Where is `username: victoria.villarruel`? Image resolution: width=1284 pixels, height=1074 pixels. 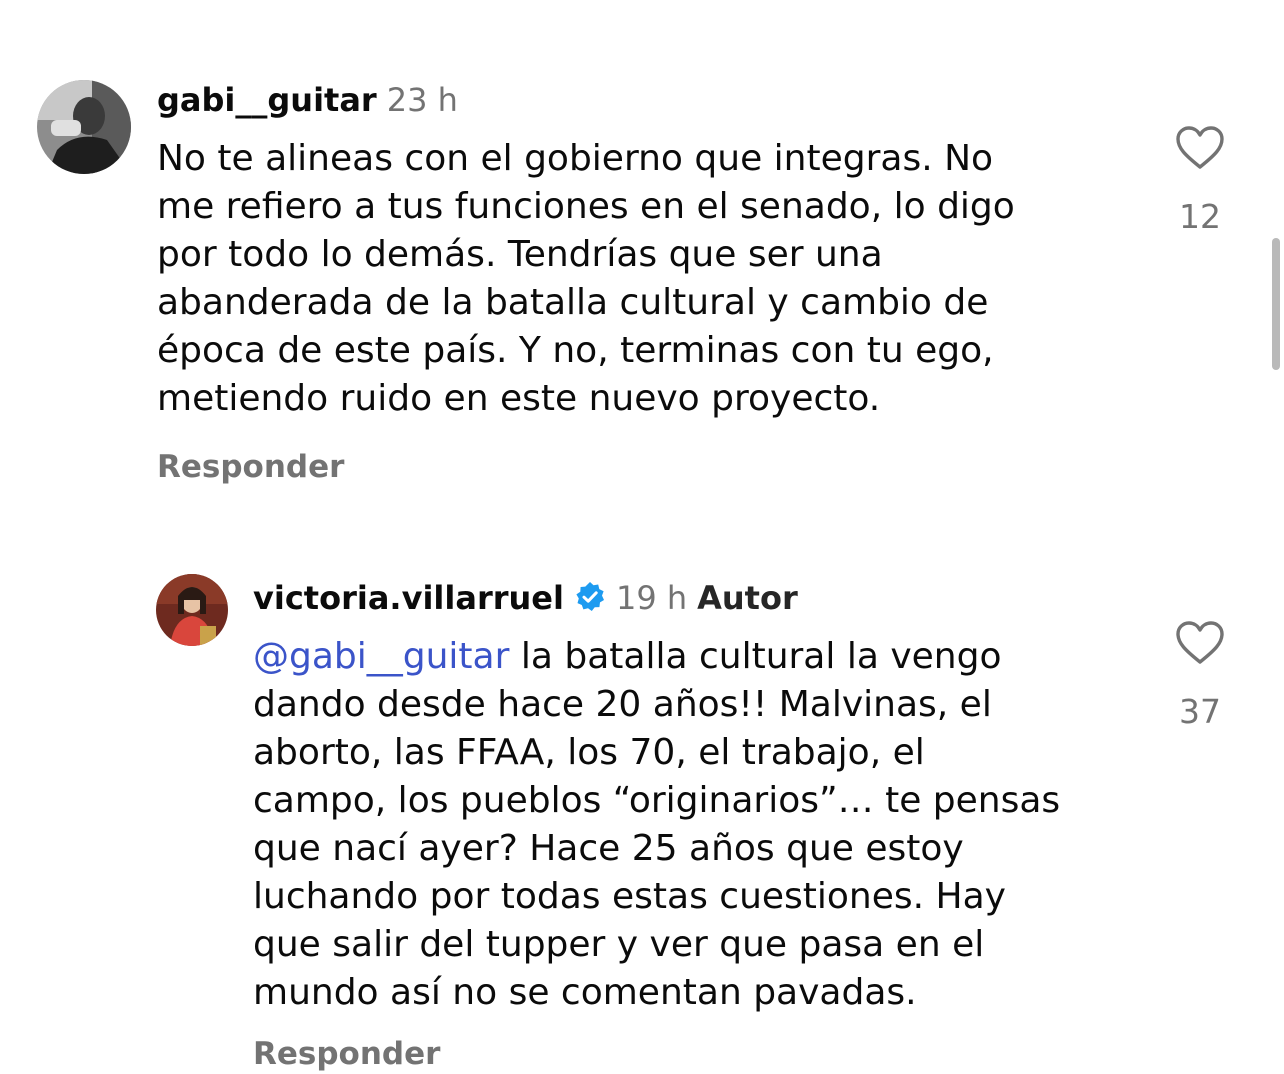
username: victoria.villarruel is located at coordinates (408, 598).